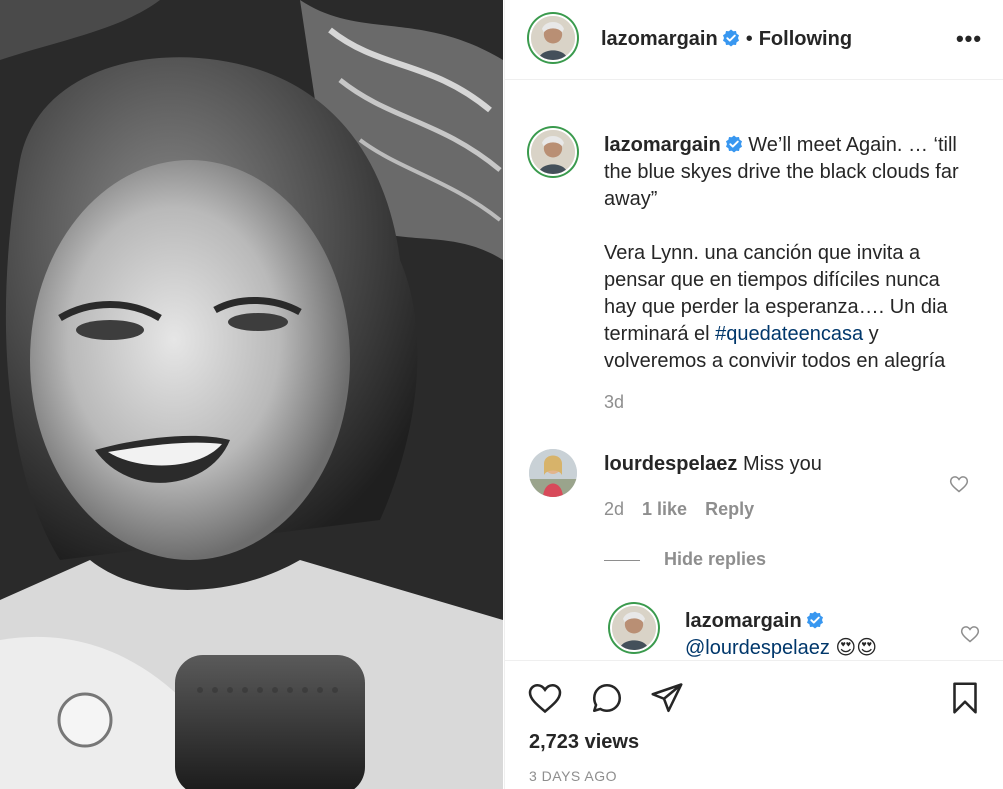 The image size is (1003, 789). Describe the element at coordinates (688, 509) in the screenshot. I see `comment-meta: 2d 1 like Reply` at that location.